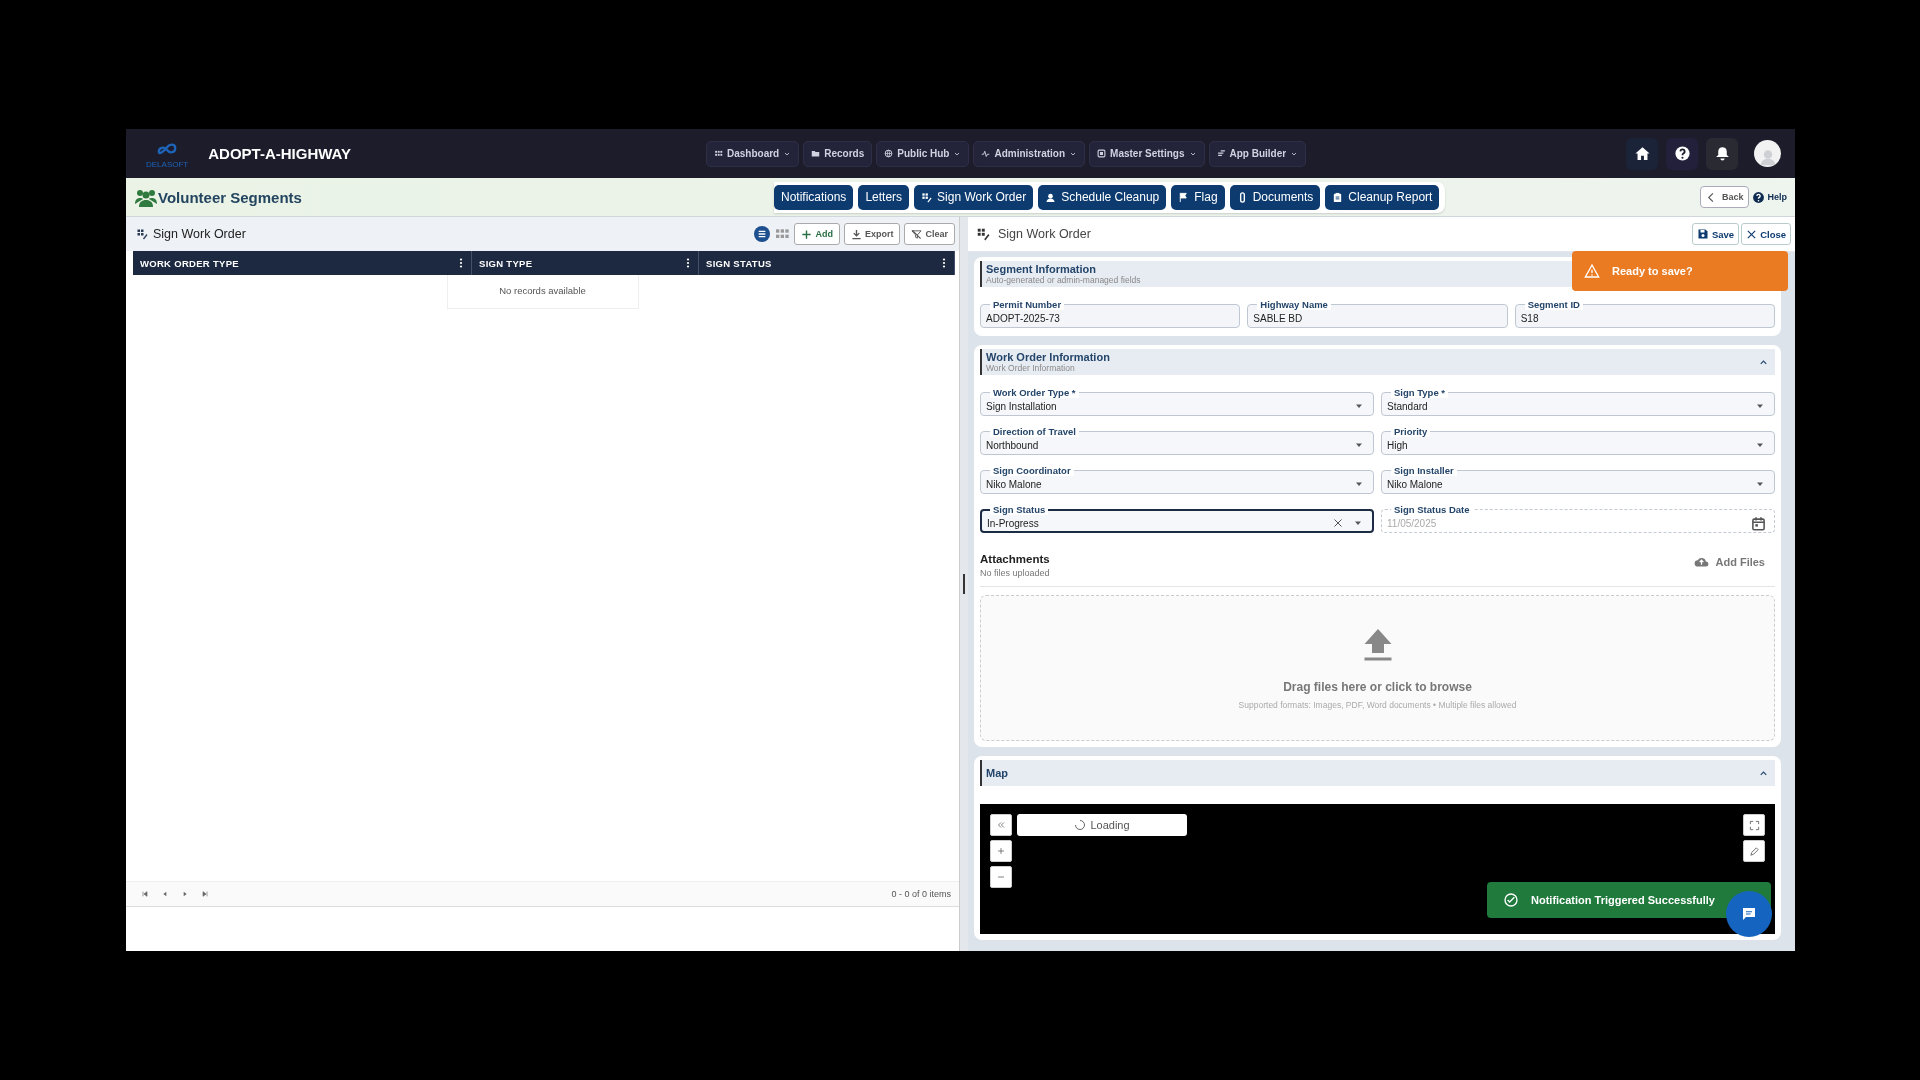 The image size is (1920, 1080). I want to click on section-header: Work Order Information Work Order Information, so click(1377, 362).